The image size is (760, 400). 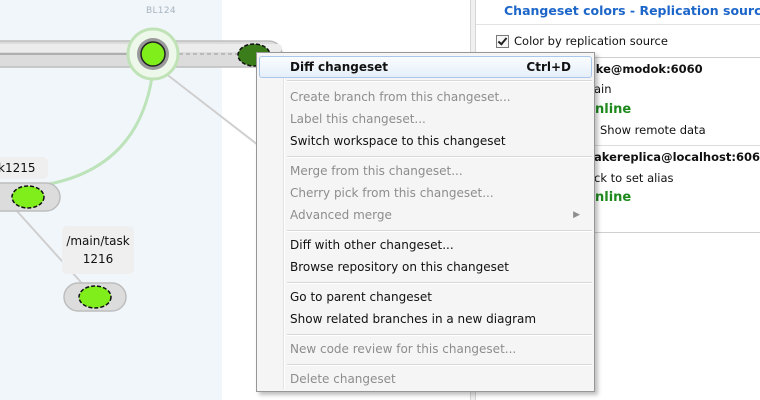 I want to click on task1216-changeset, so click(x=95, y=297).